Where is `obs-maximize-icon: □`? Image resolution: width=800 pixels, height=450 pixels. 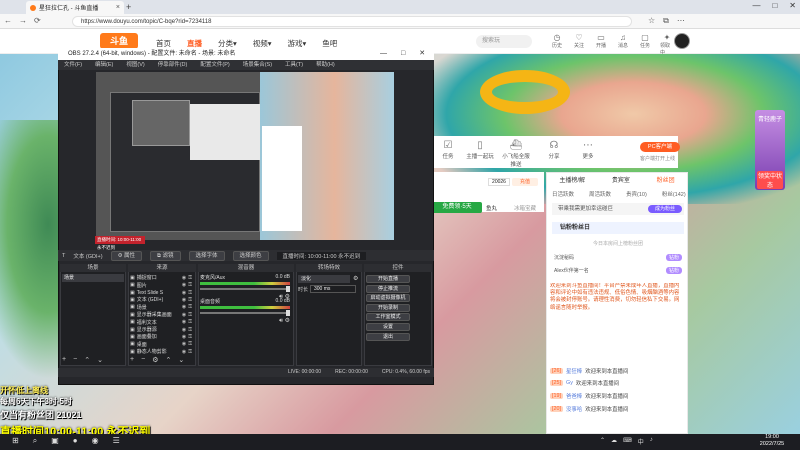
obs-maximize-icon: □ is located at coordinates (403, 54).